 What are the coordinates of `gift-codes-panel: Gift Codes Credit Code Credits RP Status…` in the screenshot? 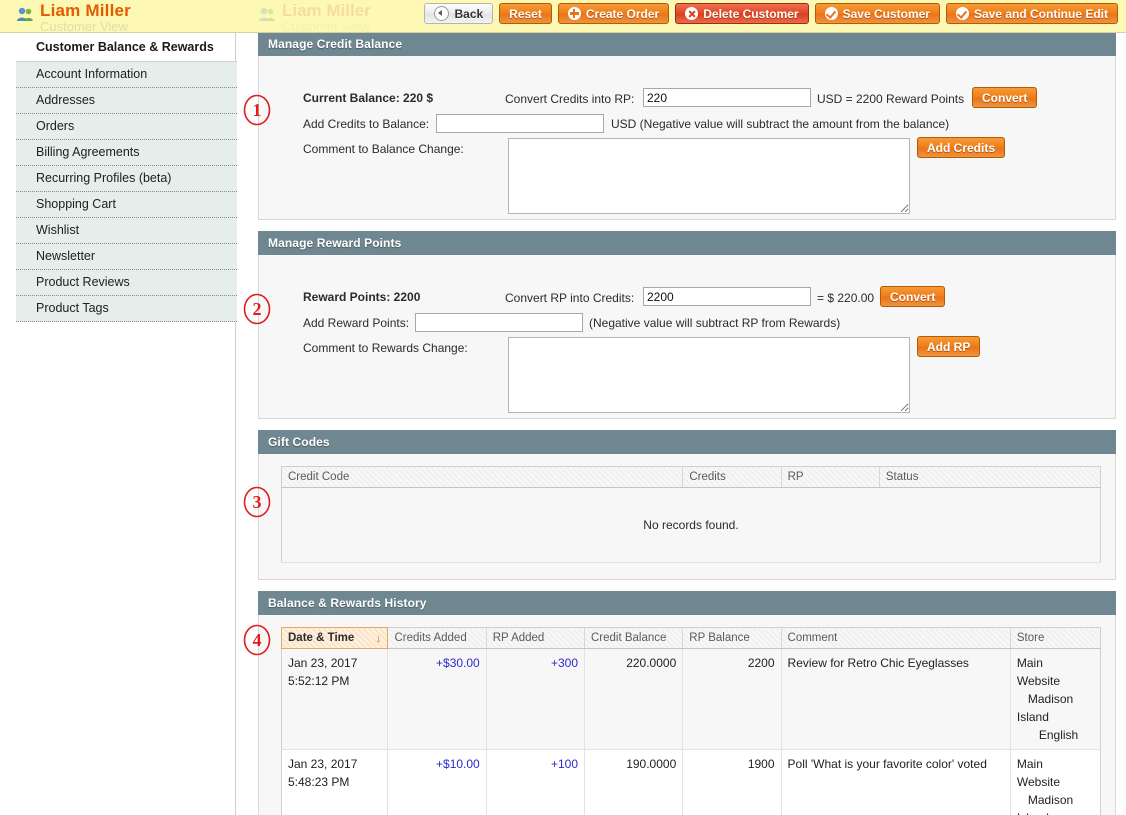 It's located at (687, 505).